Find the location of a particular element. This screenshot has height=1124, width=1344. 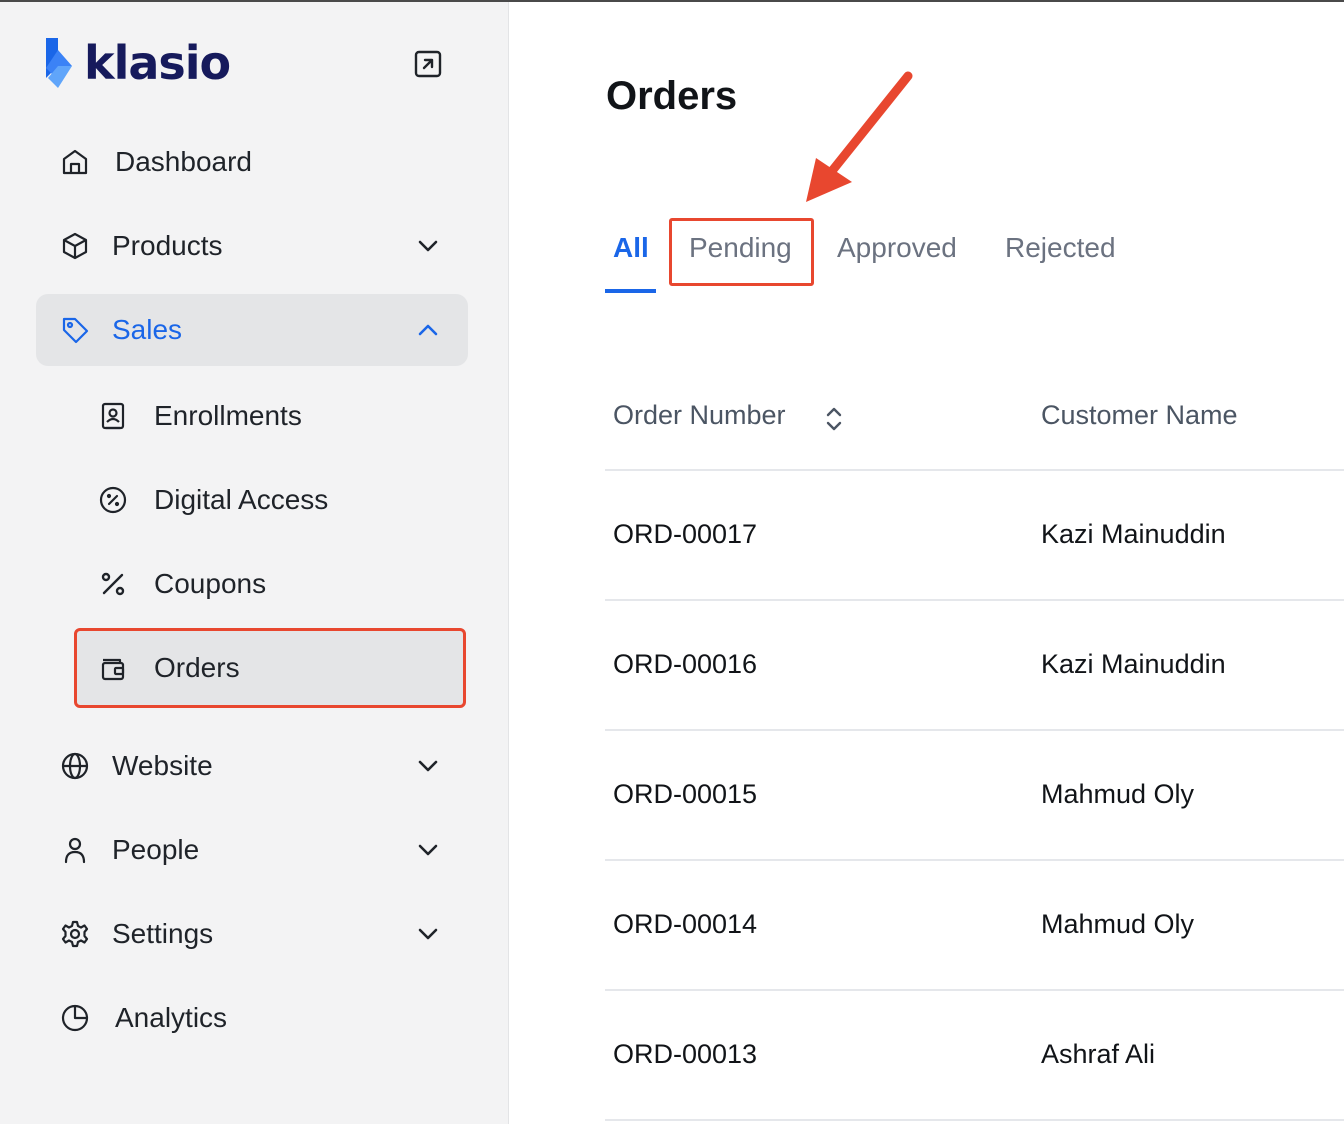

sidebar-item-website: Website is located at coordinates (252, 766).